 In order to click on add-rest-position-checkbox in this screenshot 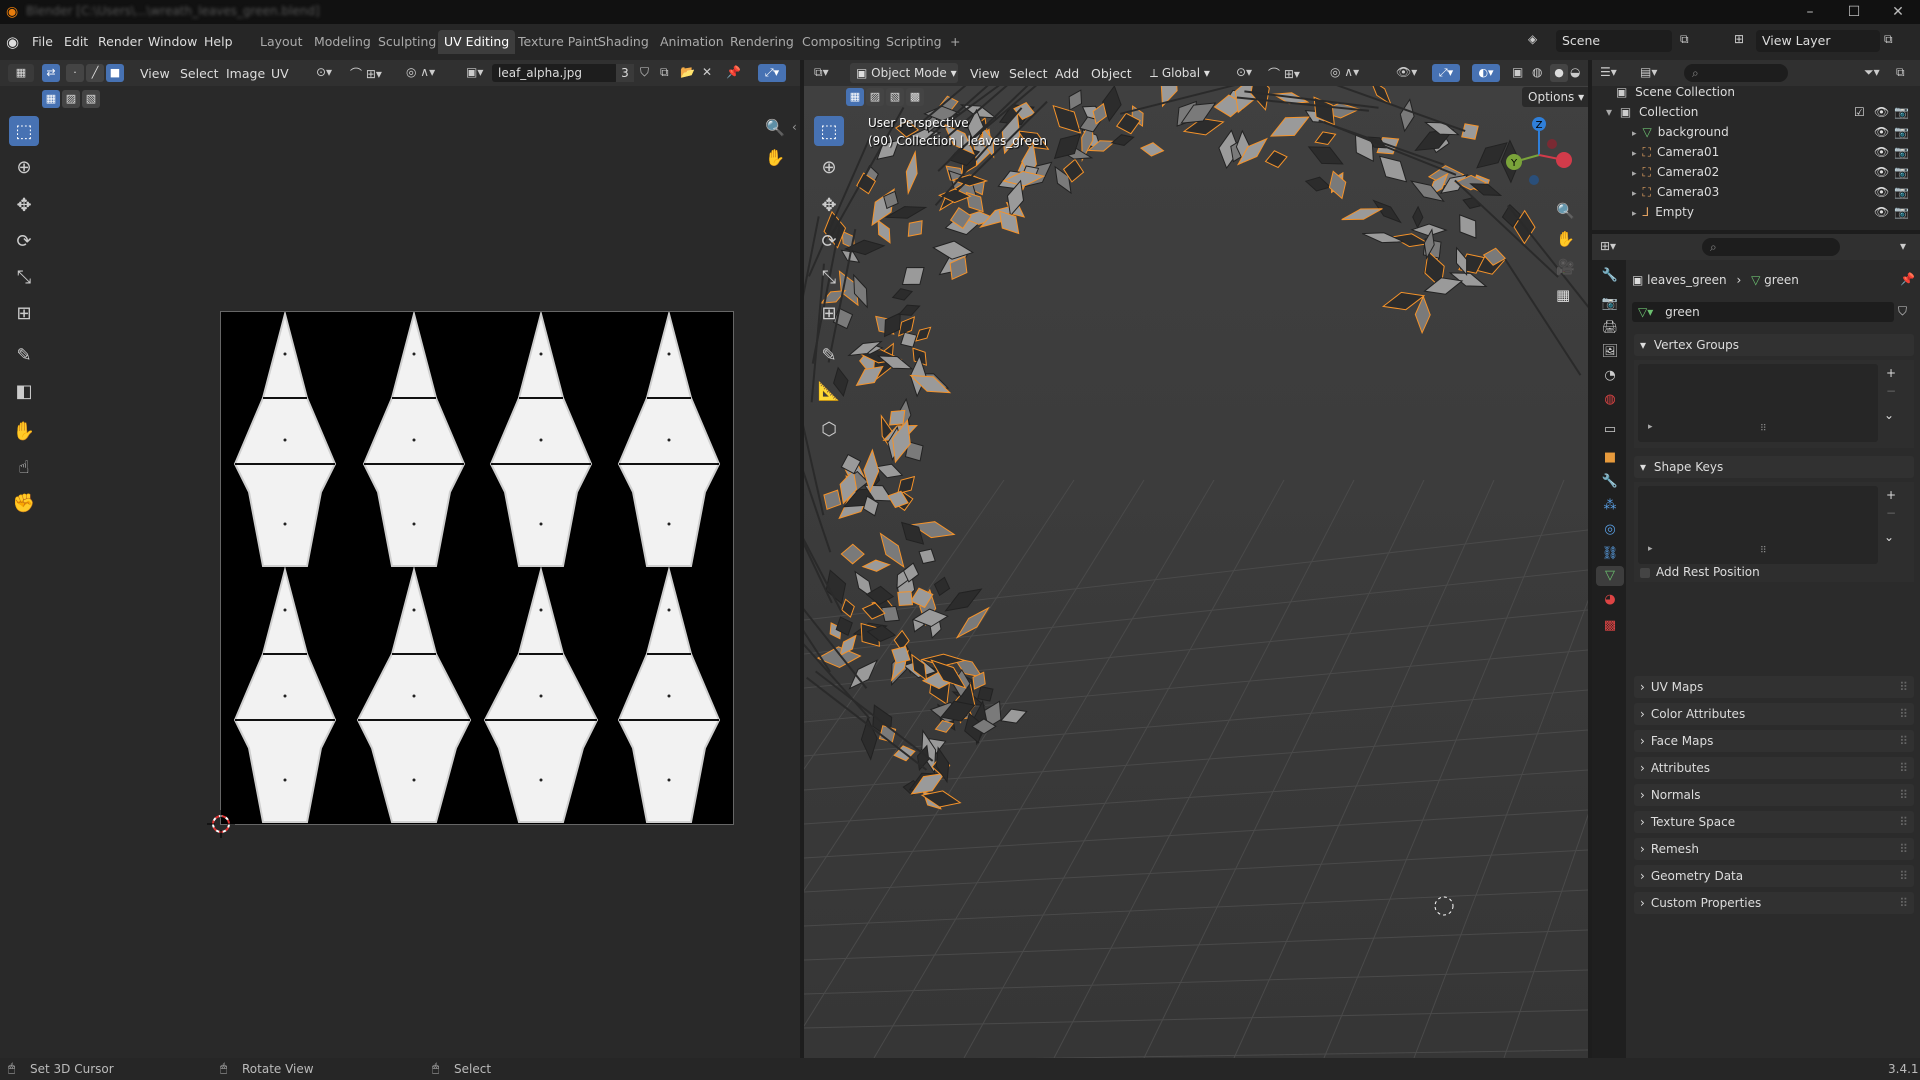, I will do `click(1645, 573)`.